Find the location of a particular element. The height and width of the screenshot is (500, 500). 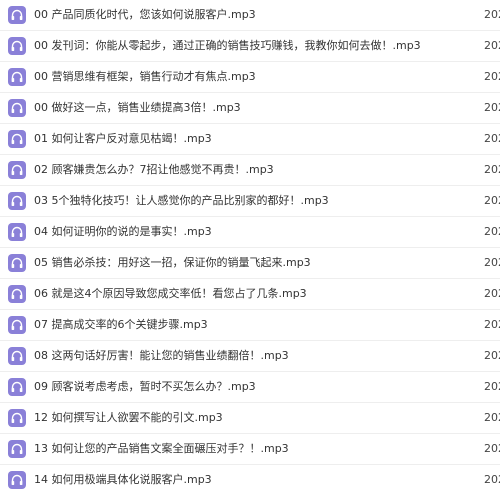

file-row: 00 营销思维有框架，销售行动才有焦点.mp3 2022 is located at coordinates (250, 77).